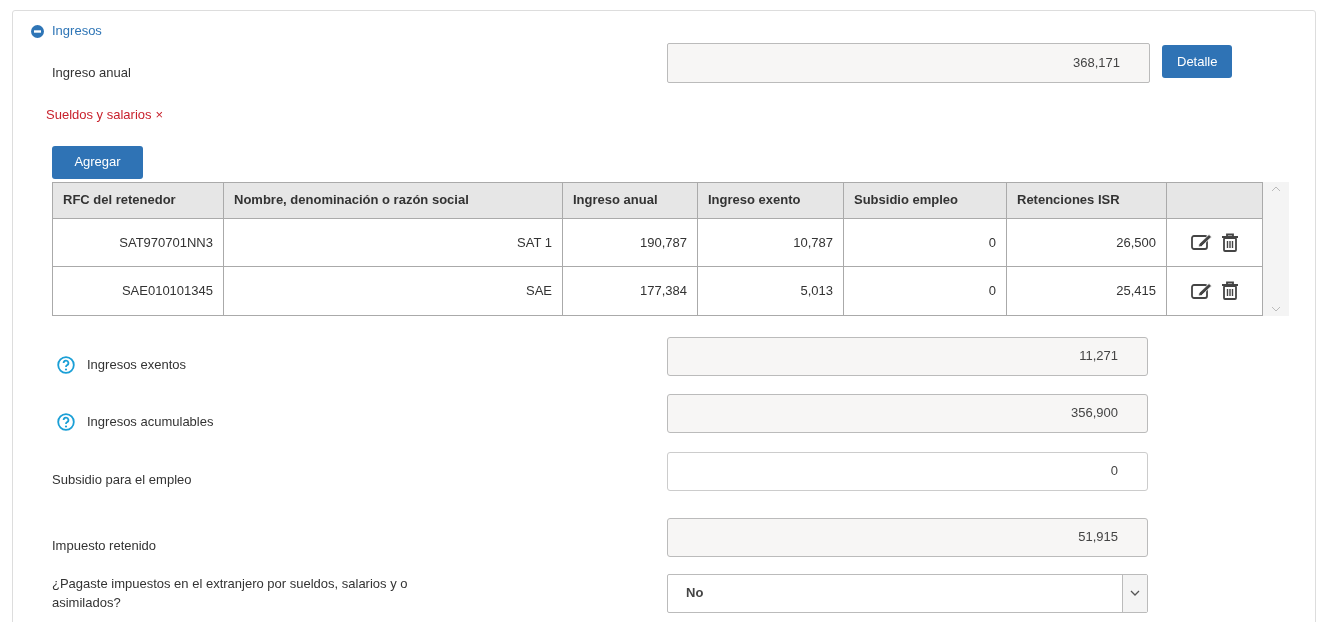 This screenshot has height=622, width=1328. Describe the element at coordinates (1135, 593) in the screenshot. I see `caret-icon` at that location.